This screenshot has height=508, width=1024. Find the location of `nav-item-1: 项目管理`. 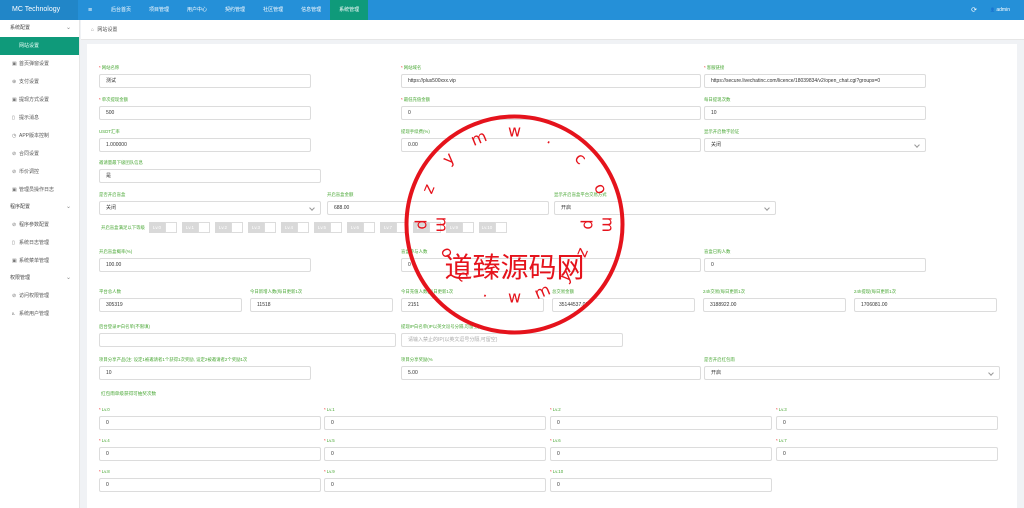

nav-item-1: 项目管理 is located at coordinates (159, 10).